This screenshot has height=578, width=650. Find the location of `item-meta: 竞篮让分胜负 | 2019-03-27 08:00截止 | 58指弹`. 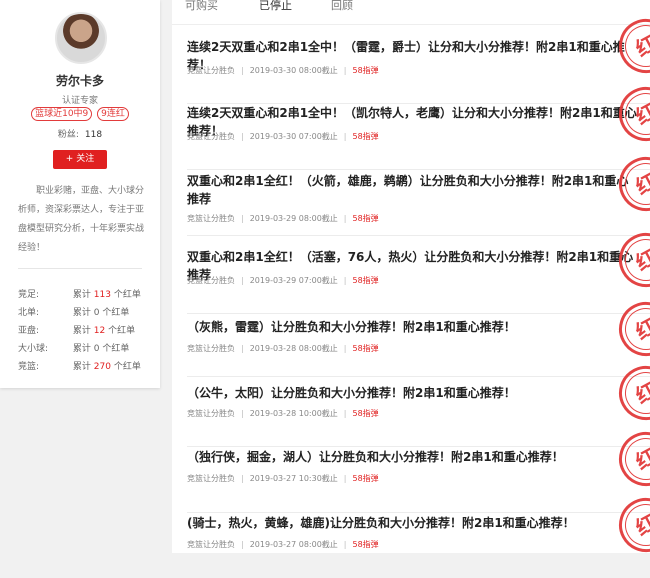

item-meta: 竞篮让分胜负 | 2019-03-27 08:00截止 | 58指弹 is located at coordinates (283, 544).